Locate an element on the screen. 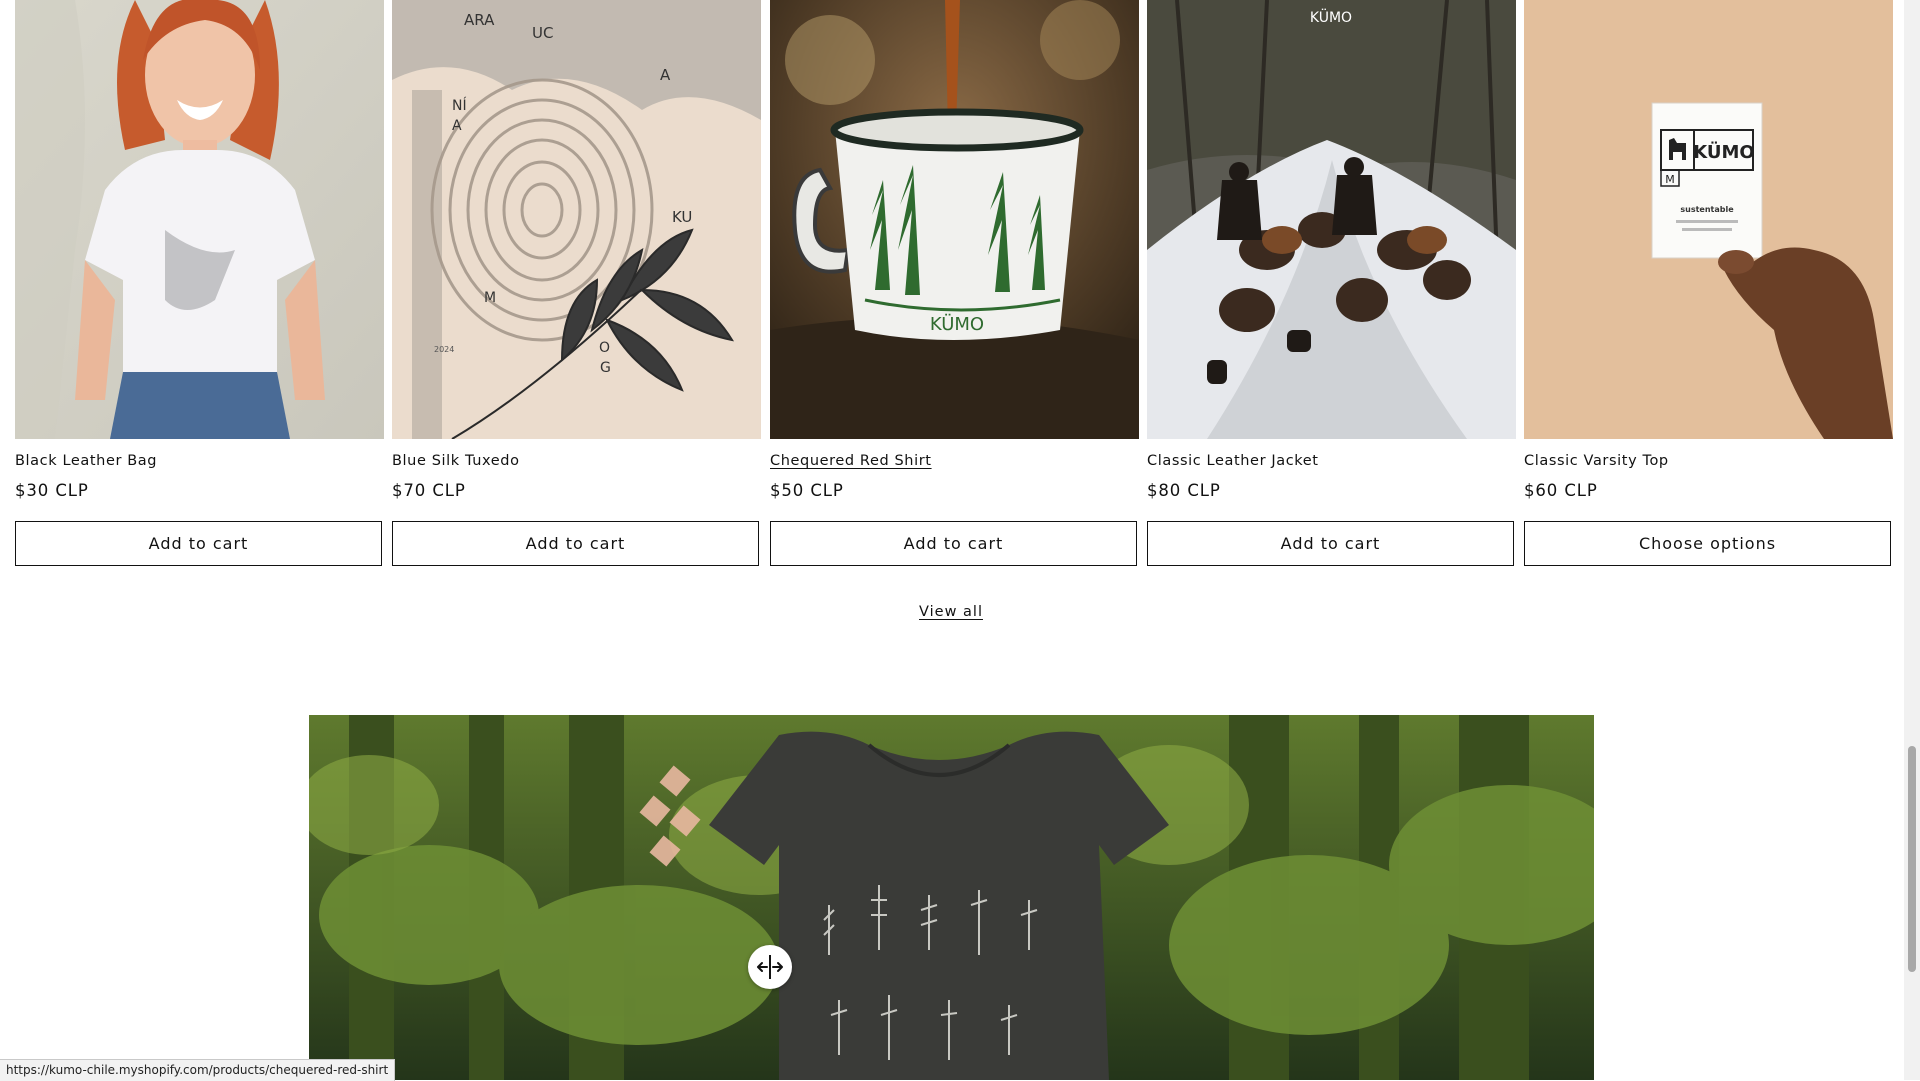 This screenshot has width=1920, height=1081. product-image: M KÜMO sustentable is located at coordinates (1708, 219).